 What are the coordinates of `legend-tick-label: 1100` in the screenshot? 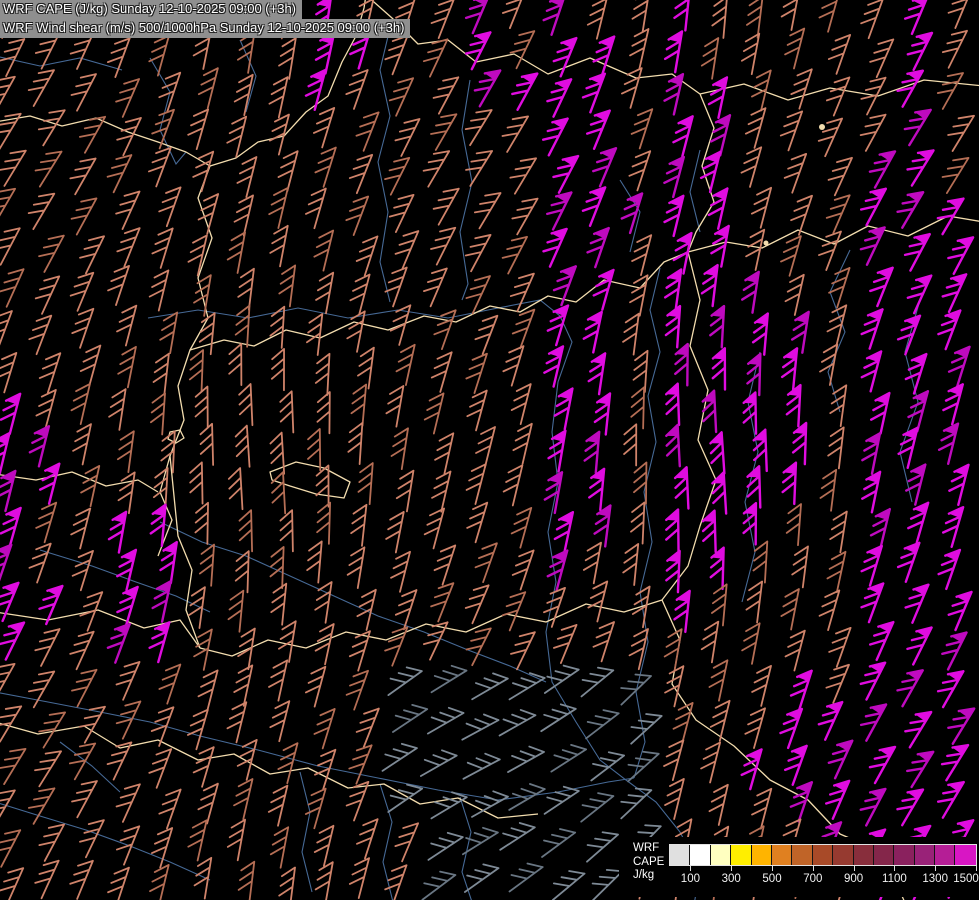 It's located at (894, 879).